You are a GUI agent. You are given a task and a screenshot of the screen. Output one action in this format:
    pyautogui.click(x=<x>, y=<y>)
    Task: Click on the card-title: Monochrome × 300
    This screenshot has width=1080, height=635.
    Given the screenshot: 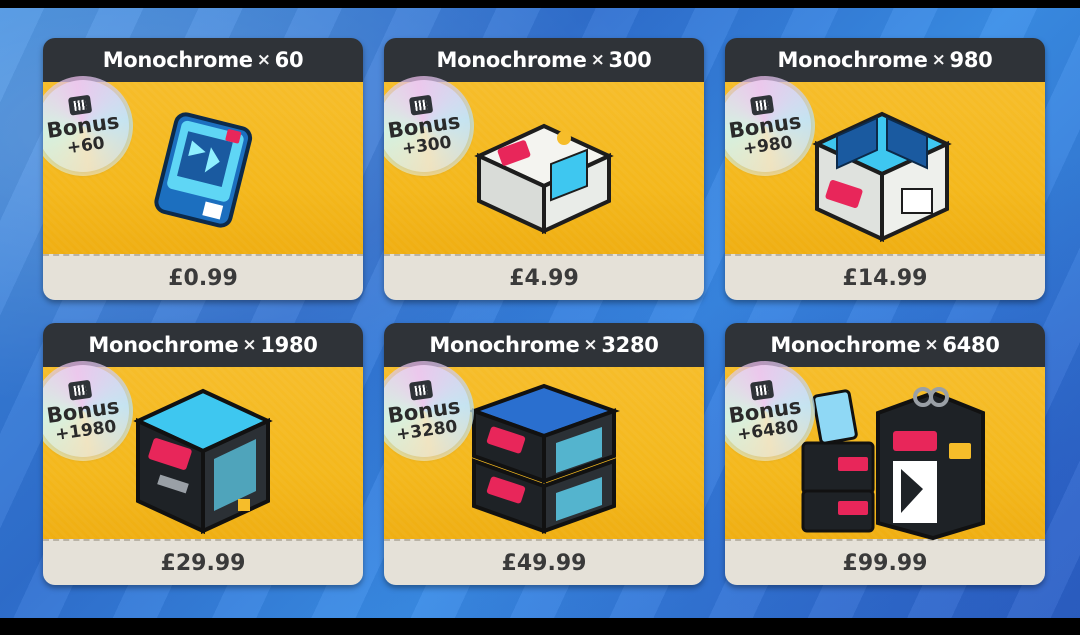 What is the action you would take?
    pyautogui.click(x=544, y=60)
    